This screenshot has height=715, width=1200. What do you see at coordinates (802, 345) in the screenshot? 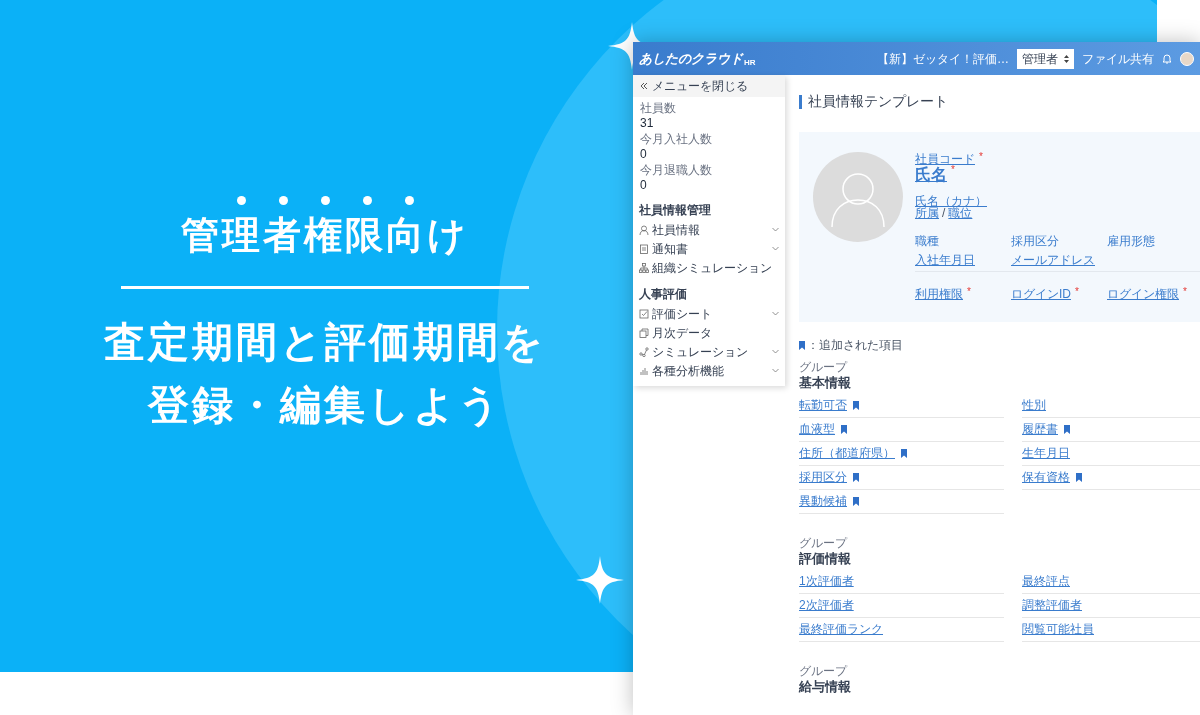
I see `bookmark-icon` at bounding box center [802, 345].